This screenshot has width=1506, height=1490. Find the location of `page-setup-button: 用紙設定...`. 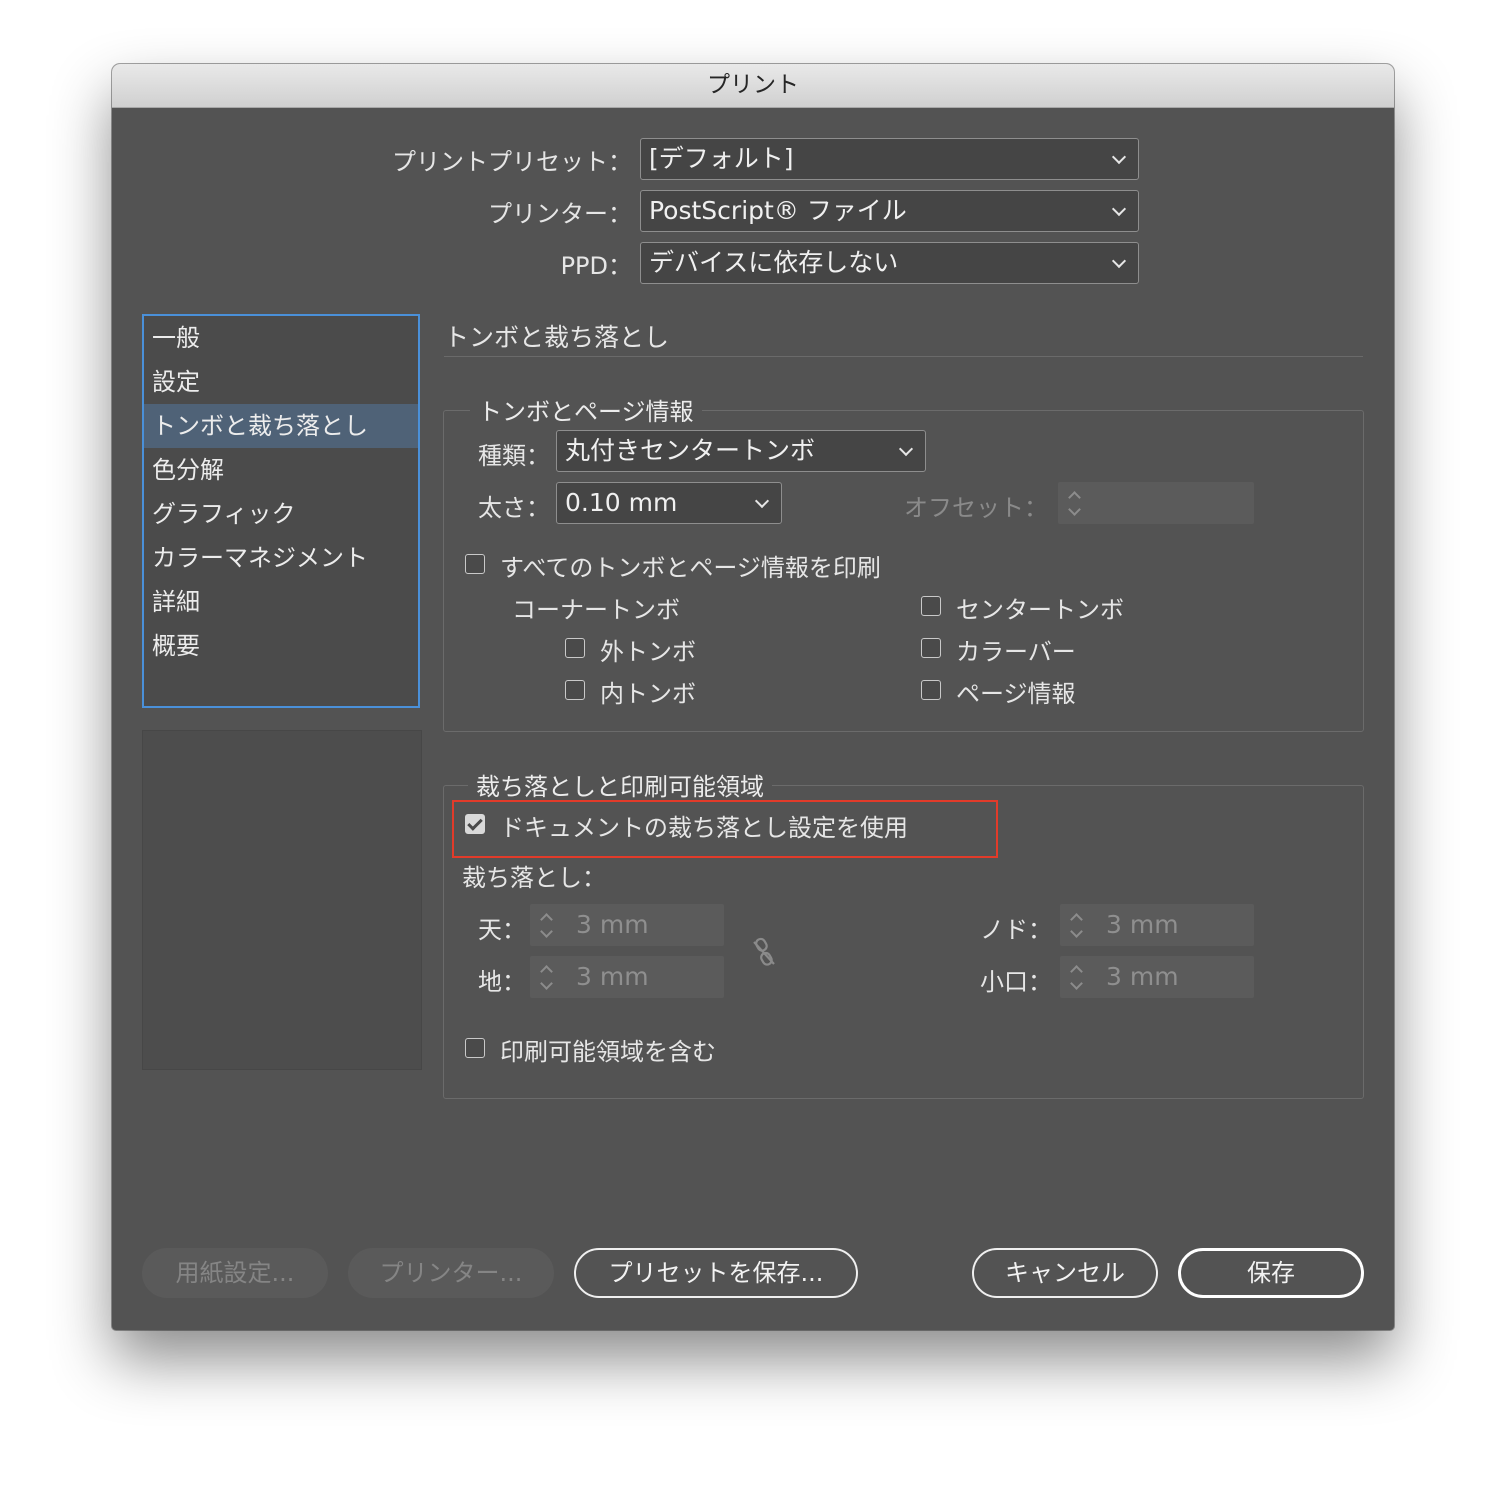

page-setup-button: 用紙設定... is located at coordinates (235, 1273).